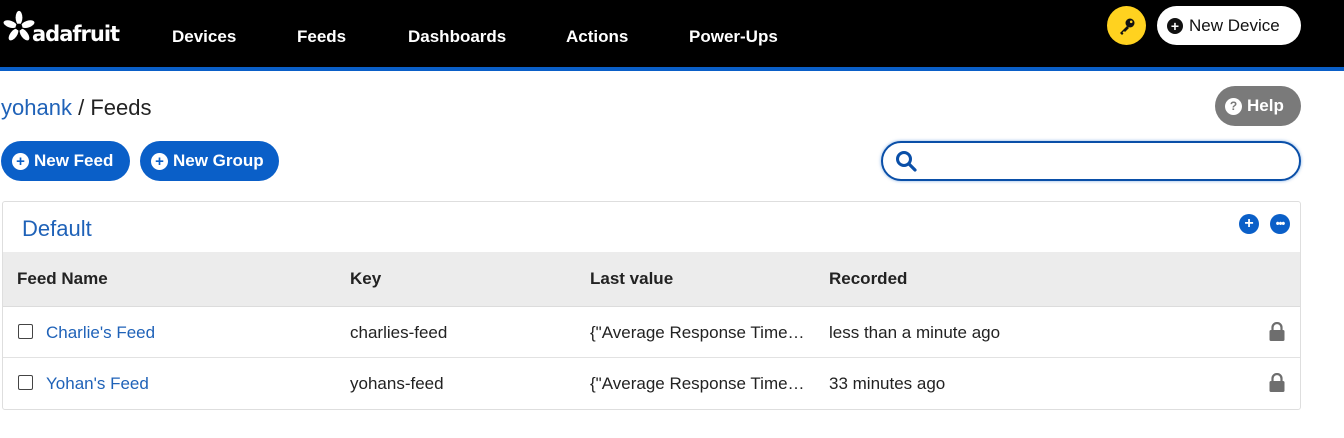  I want to click on column-header-last-value: Last value, so click(631, 279).